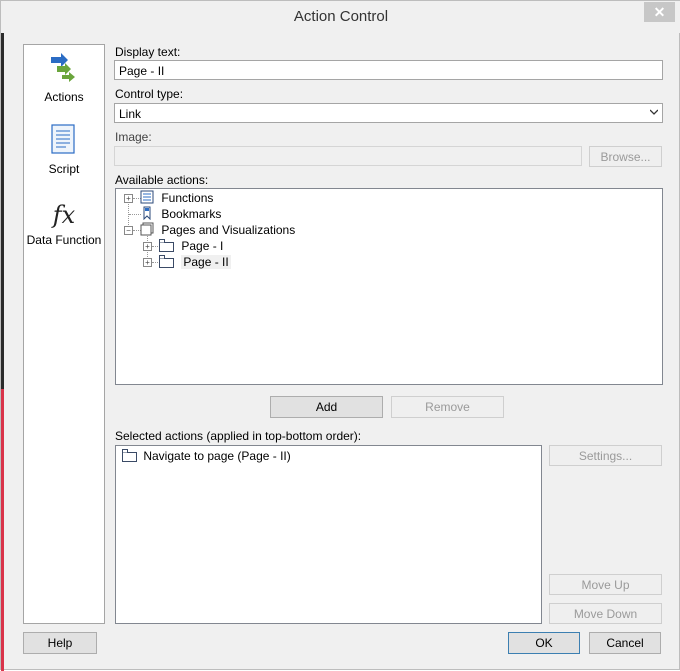 This screenshot has width=680, height=671. What do you see at coordinates (64, 240) in the screenshot?
I see `sidebar-item-label: Data Function` at bounding box center [64, 240].